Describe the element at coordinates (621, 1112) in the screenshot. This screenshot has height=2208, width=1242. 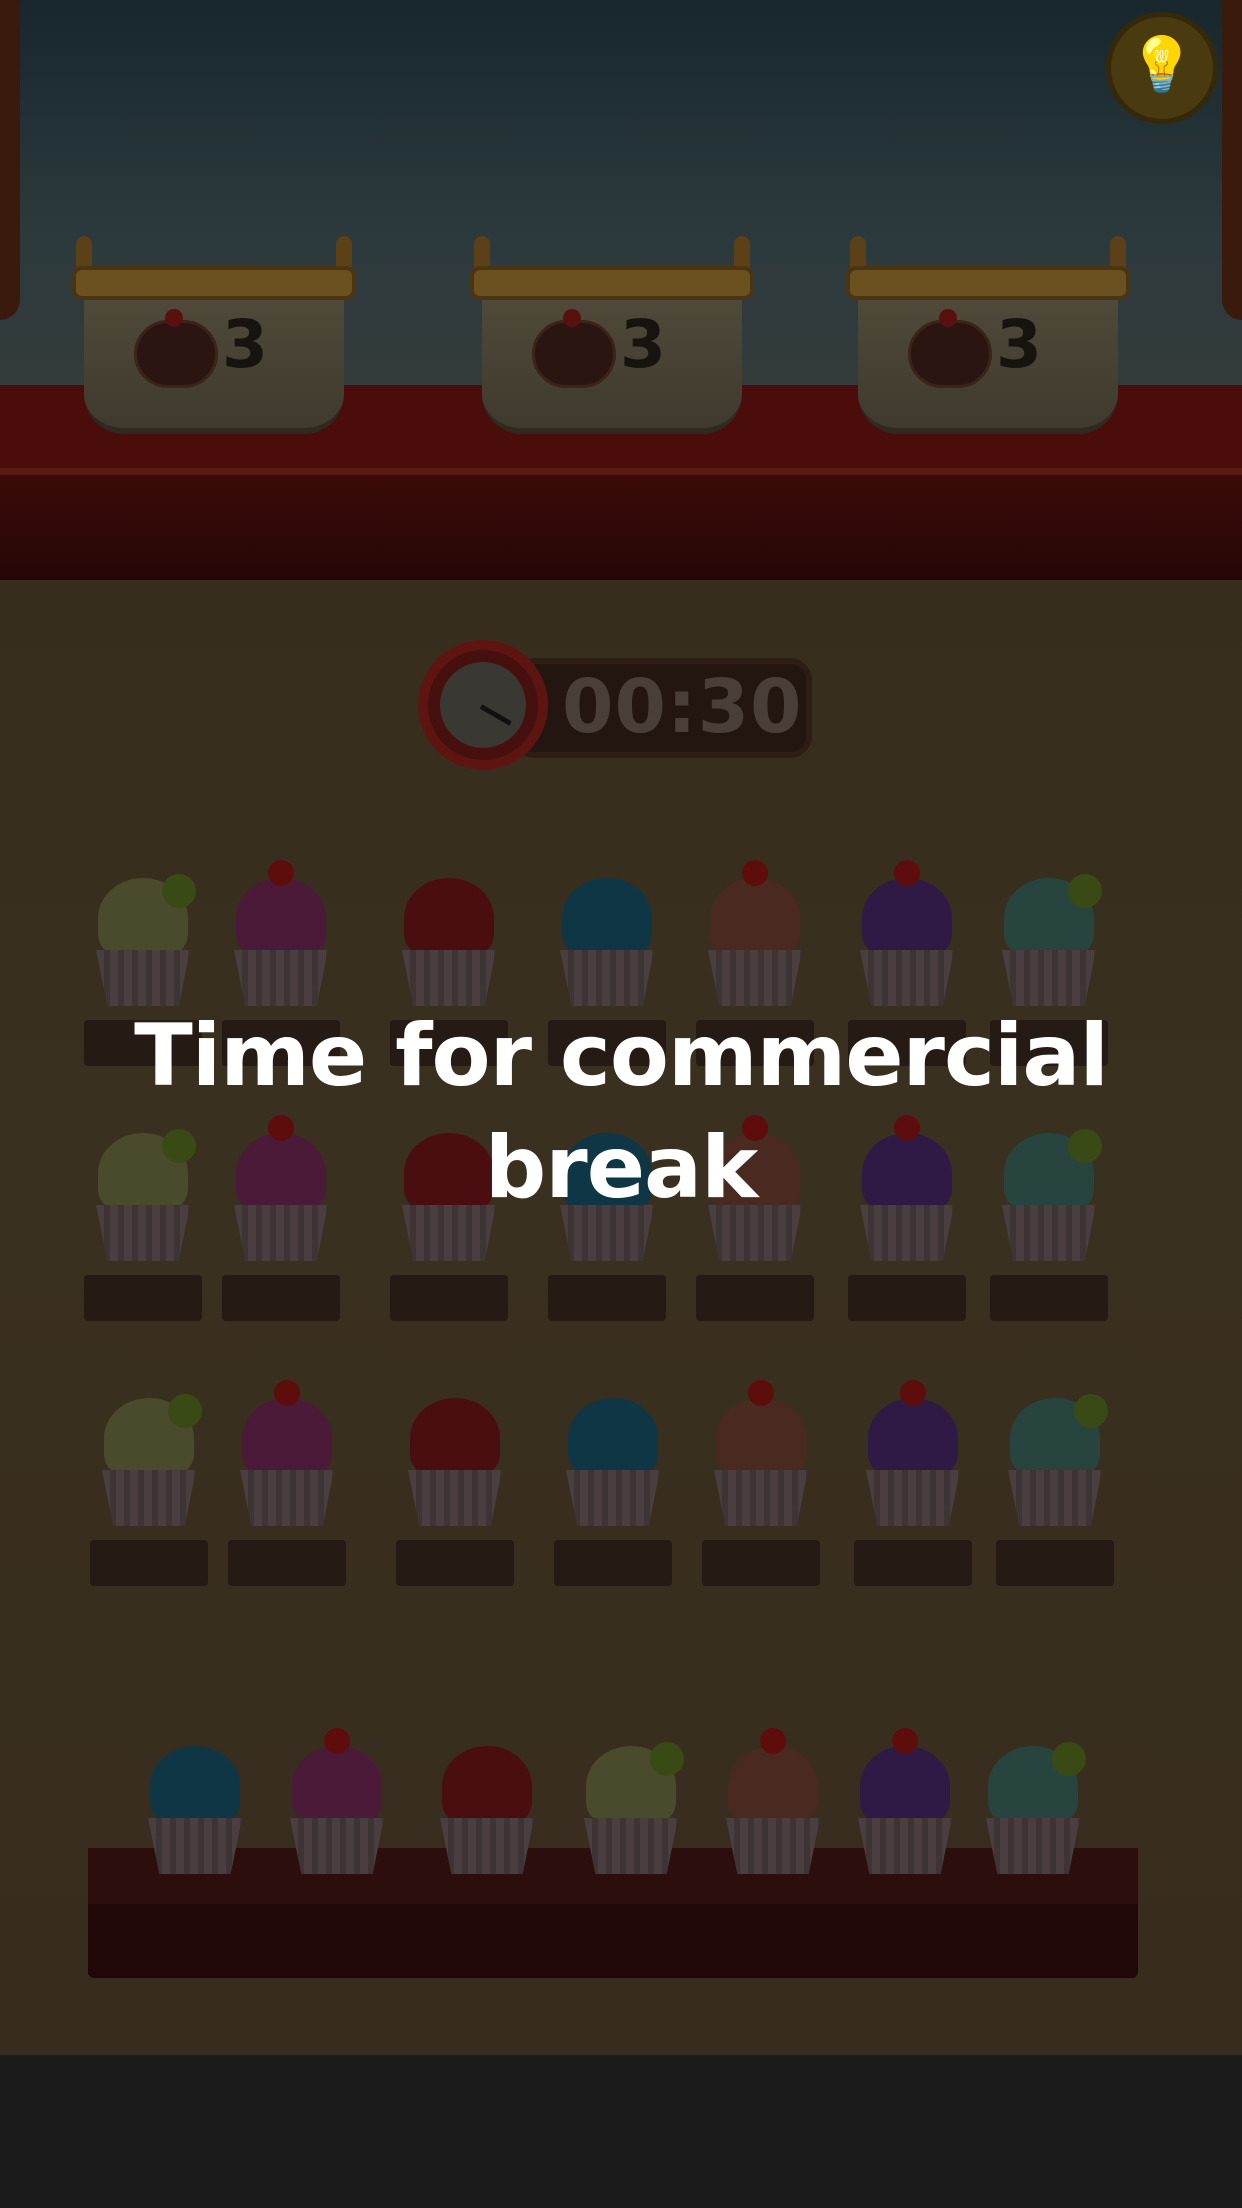
I see `commercial-break-message: Time for commercial break` at that location.